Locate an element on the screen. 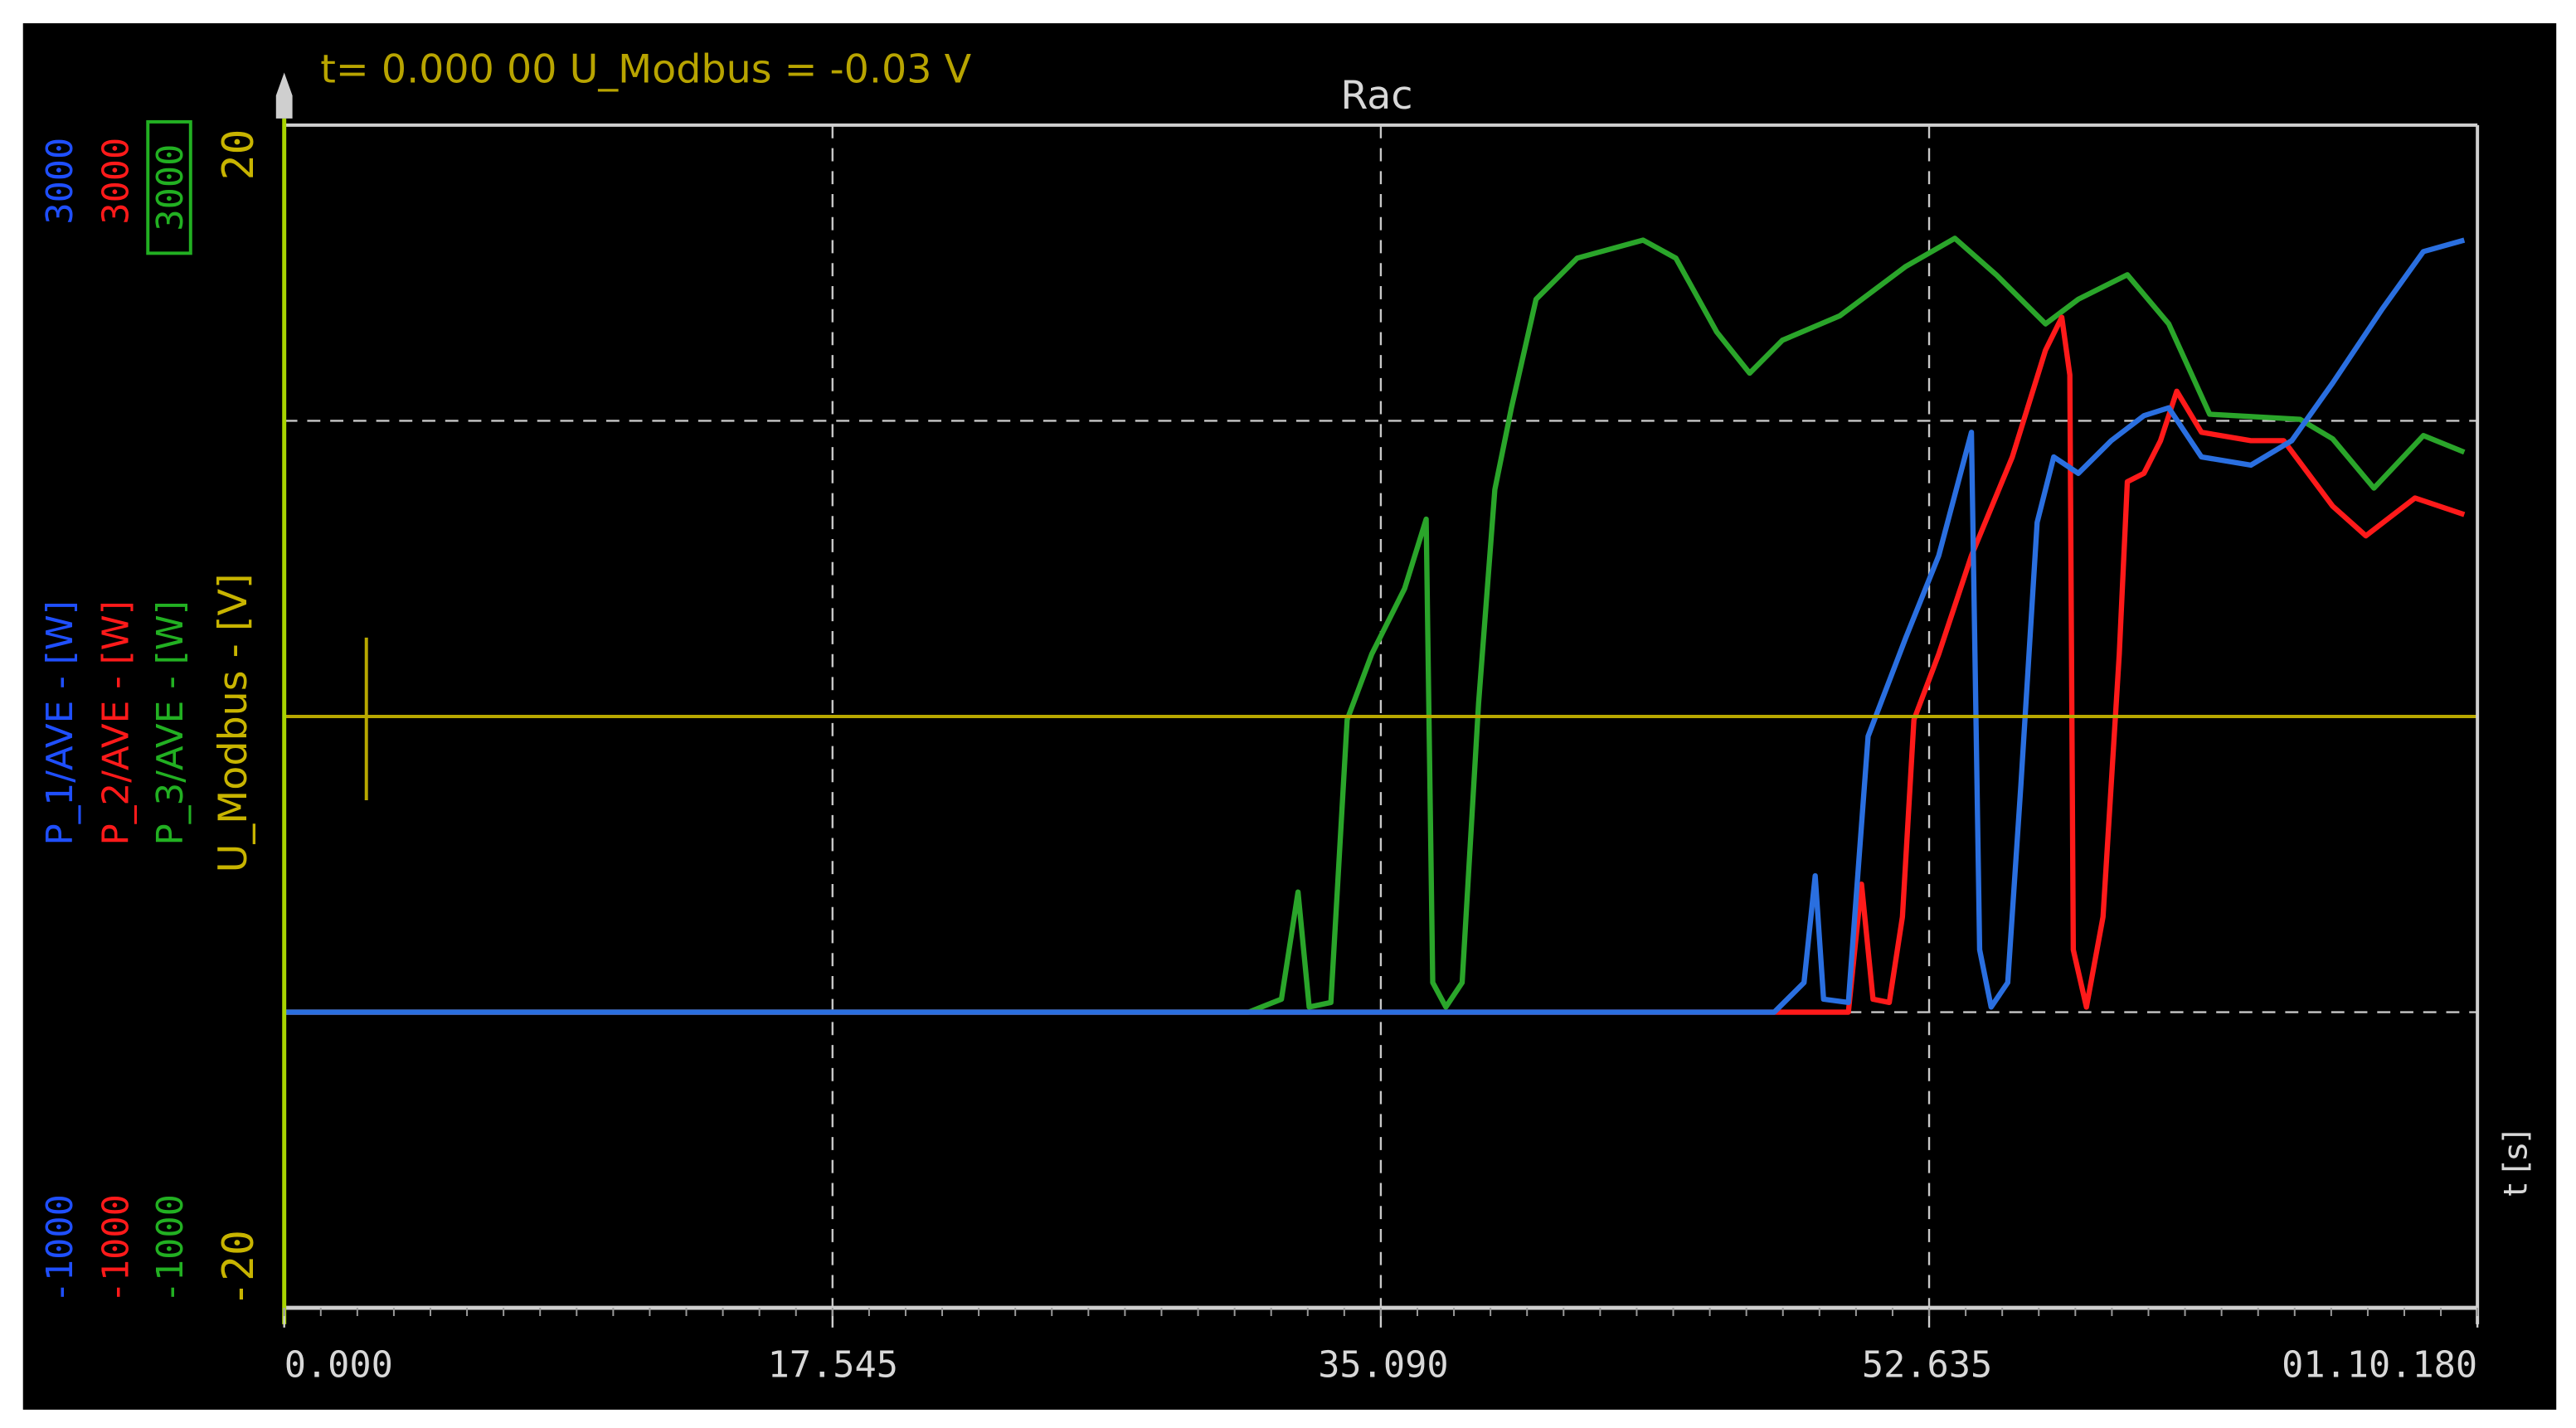 The height and width of the screenshot is (1428, 2576). x-tick-label: 52.635 is located at coordinates (1927, 1365).